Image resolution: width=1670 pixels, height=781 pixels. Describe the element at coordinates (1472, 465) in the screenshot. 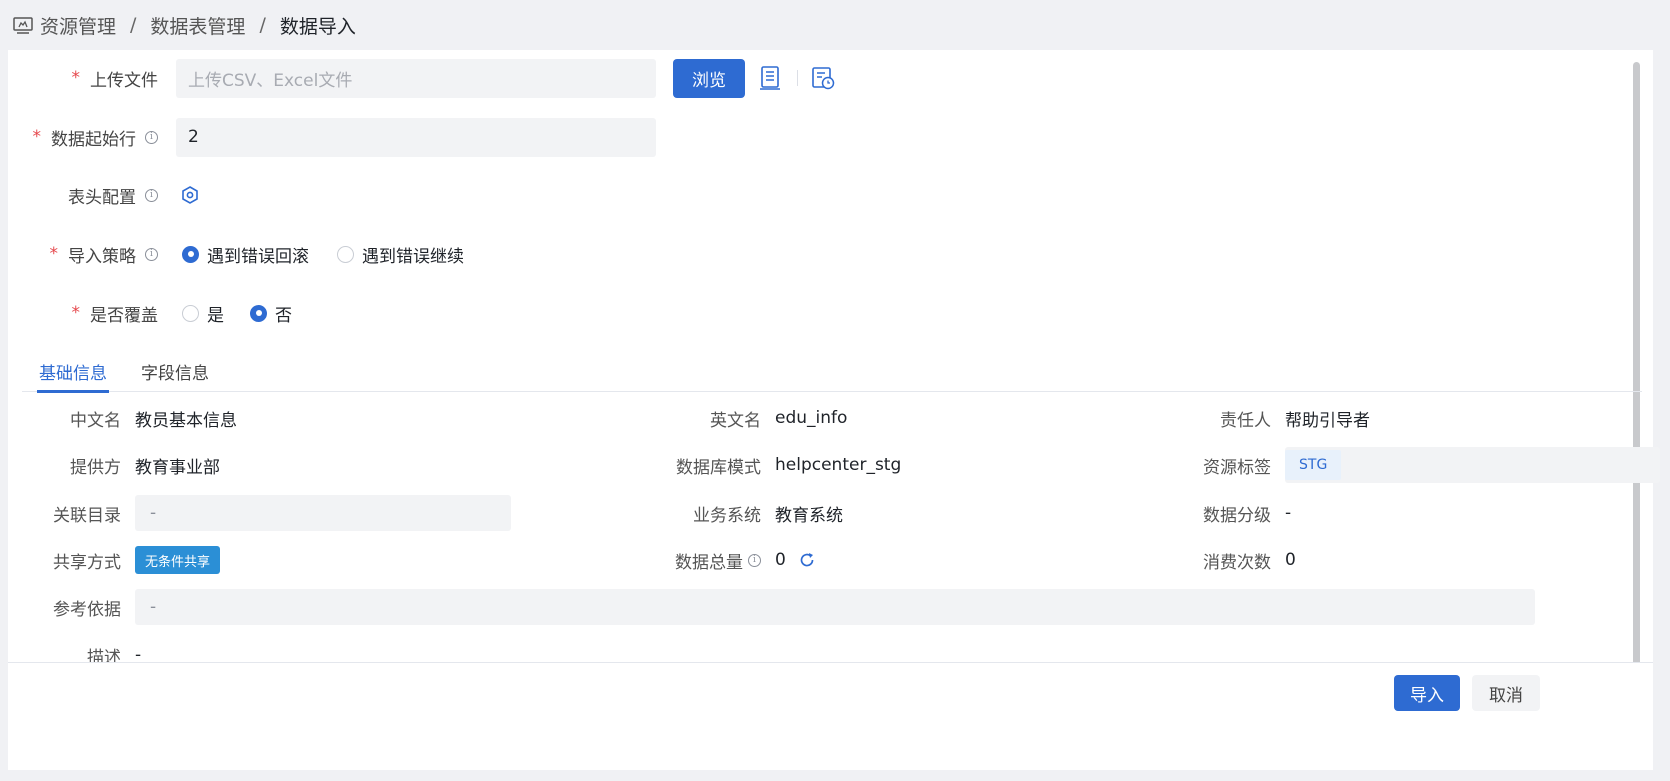

I see `tags-box: STG` at that location.